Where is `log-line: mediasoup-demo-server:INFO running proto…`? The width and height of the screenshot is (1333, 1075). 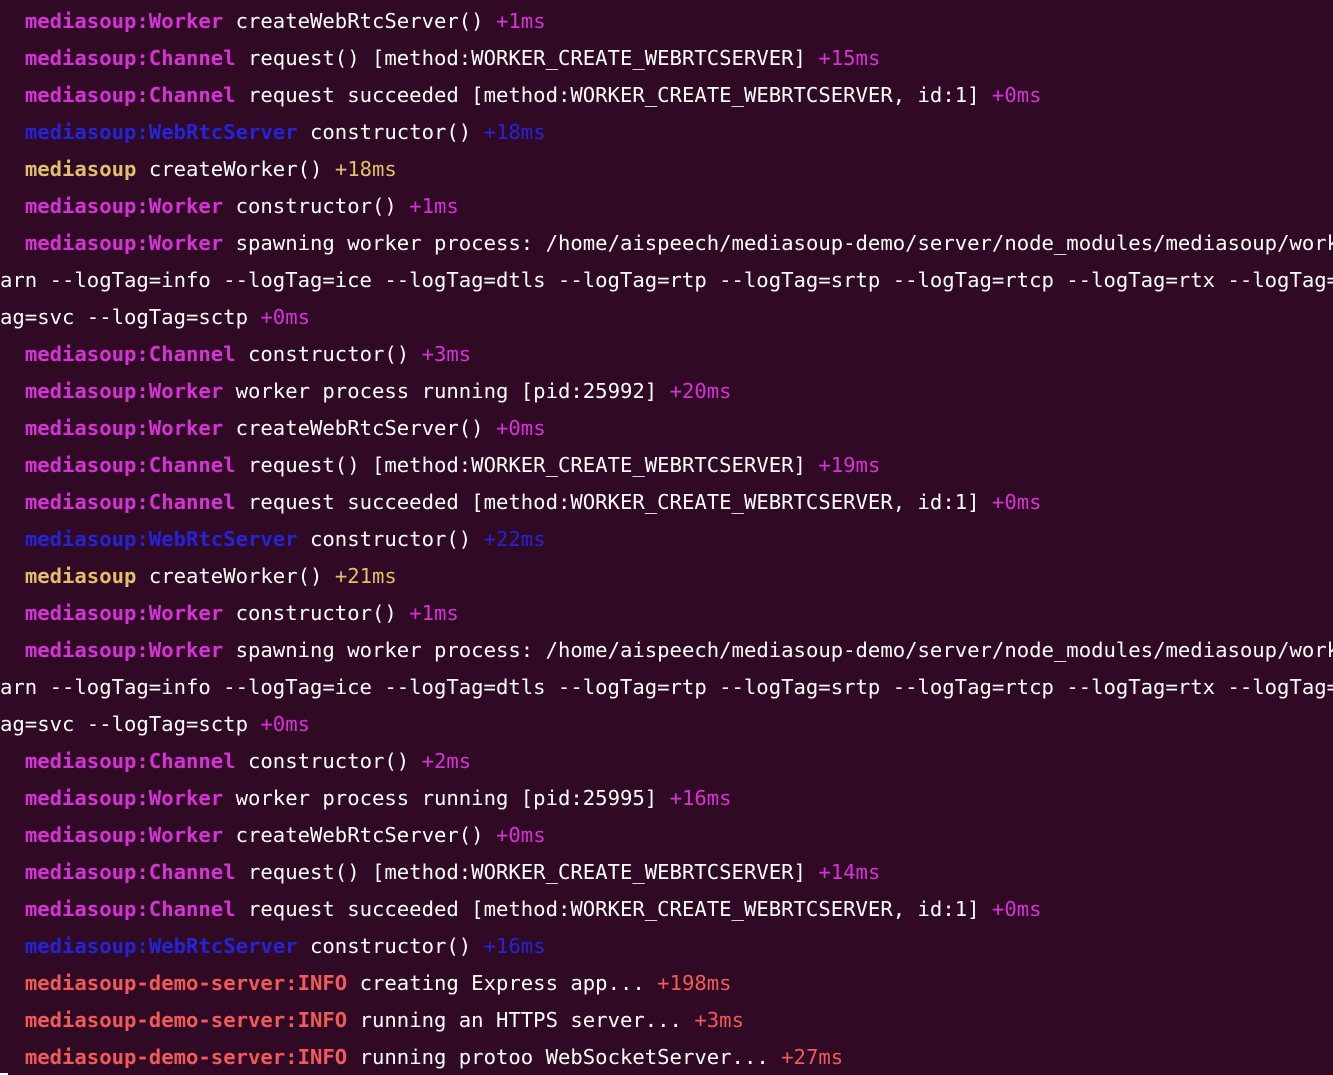 log-line: mediasoup-demo-server:INFO running proto… is located at coordinates (666, 1057).